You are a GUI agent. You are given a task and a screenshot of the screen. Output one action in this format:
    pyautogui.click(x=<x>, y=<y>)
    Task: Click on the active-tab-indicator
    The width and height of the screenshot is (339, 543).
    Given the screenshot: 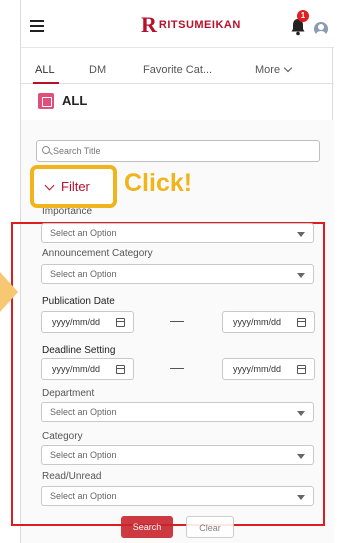 What is the action you would take?
    pyautogui.click(x=46, y=83)
    